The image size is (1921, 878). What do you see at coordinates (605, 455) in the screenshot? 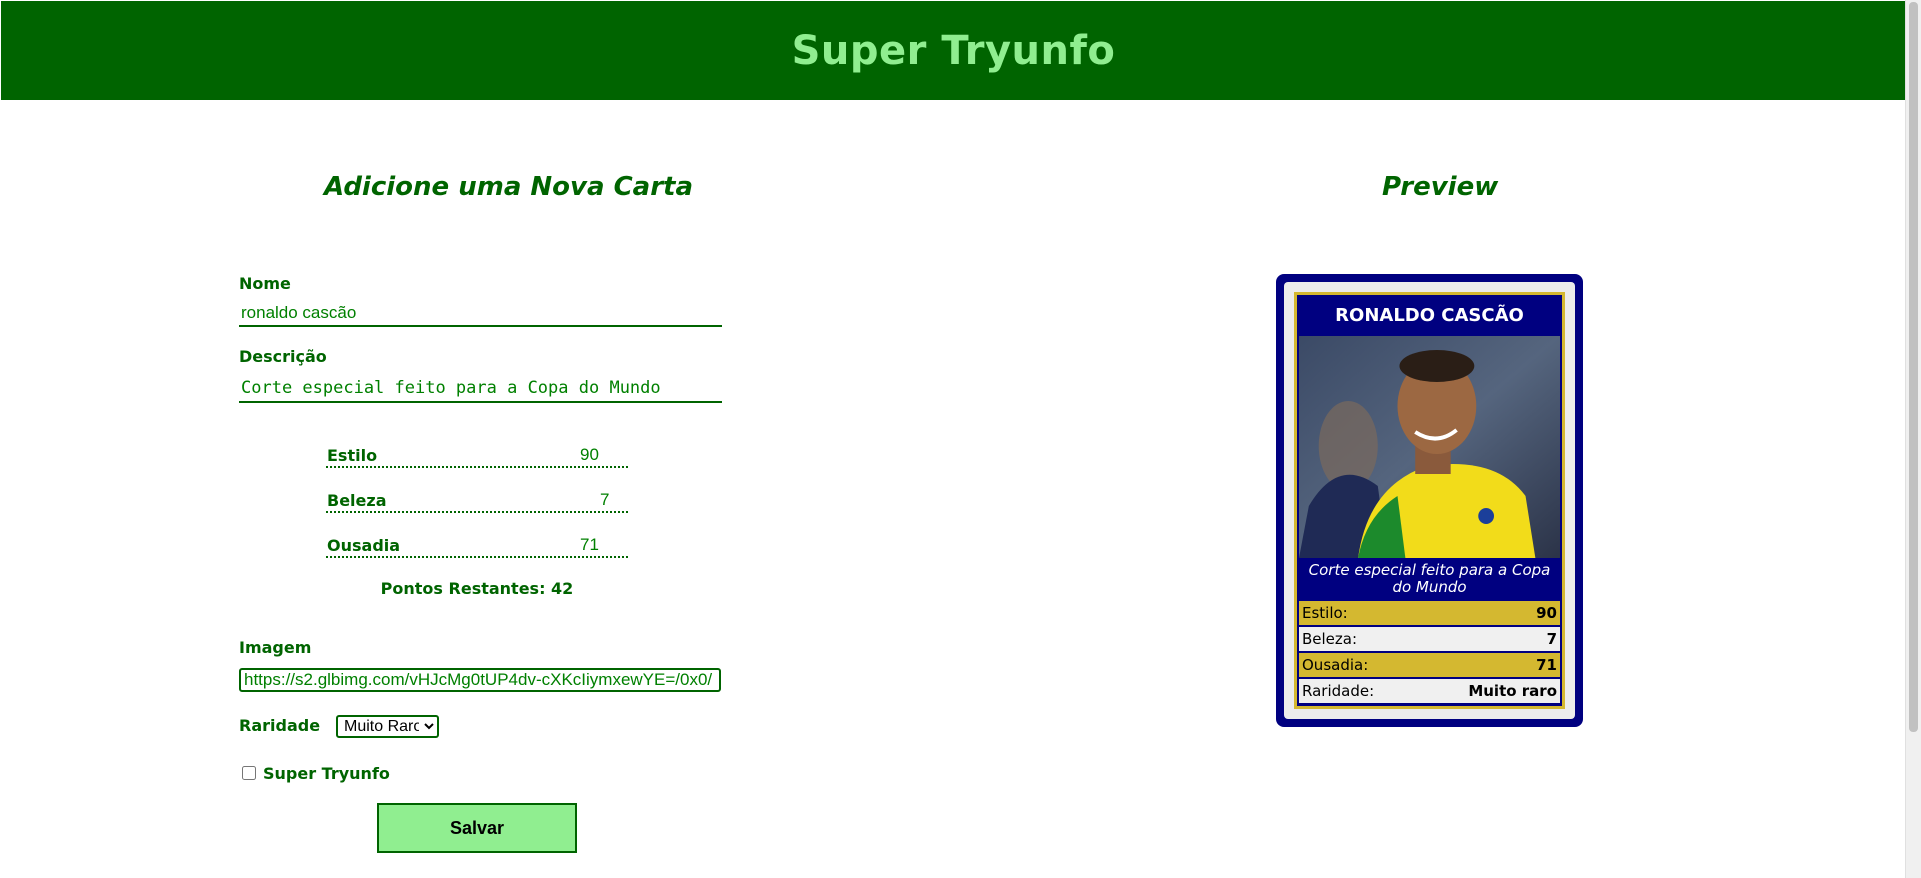
I see `attr-input-estilo` at bounding box center [605, 455].